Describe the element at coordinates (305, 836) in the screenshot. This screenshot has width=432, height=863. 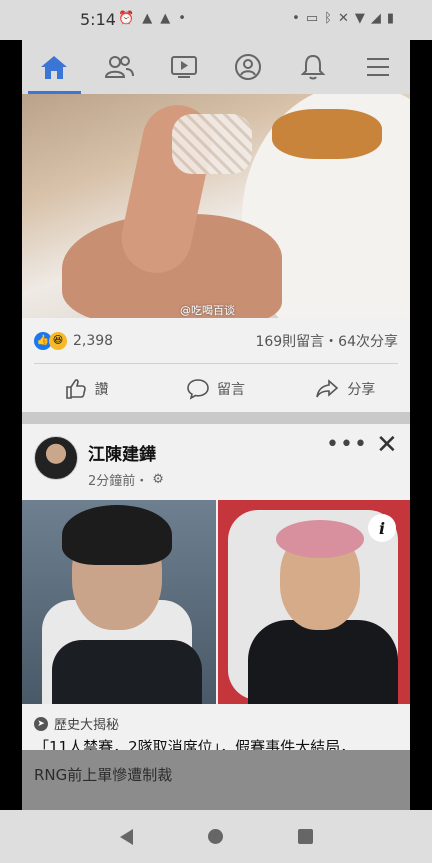
I see `recents-icon` at that location.